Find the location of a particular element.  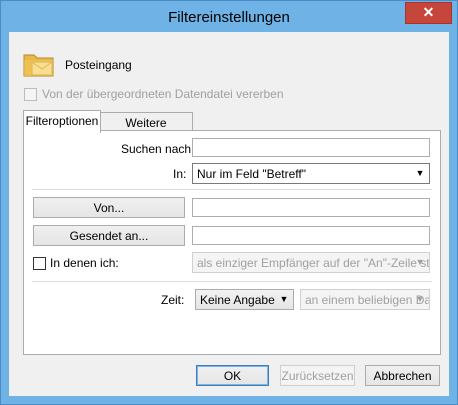

time-range-select: an einem beliebigen Datum ▼ is located at coordinates (365, 299).